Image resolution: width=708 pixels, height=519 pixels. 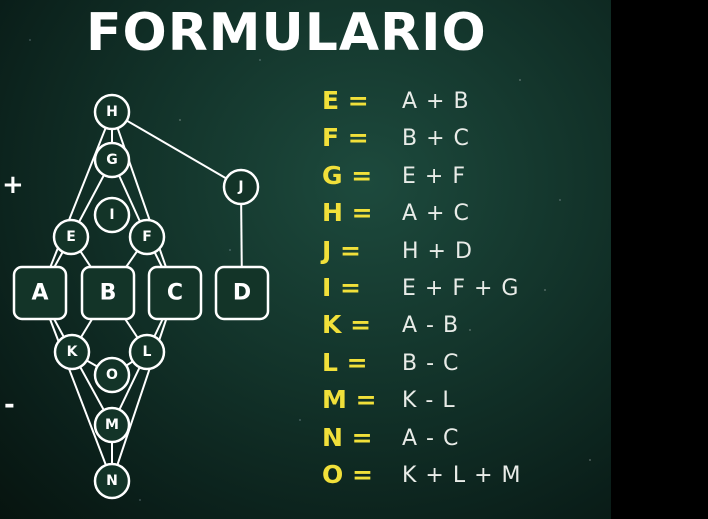 I want to click on node-C-label: C, so click(x=175, y=293).